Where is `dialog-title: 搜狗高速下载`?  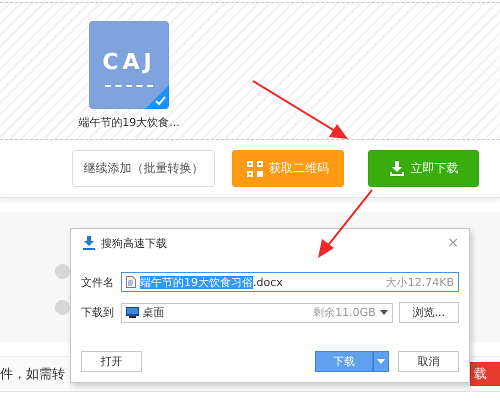
dialog-title: 搜狗高速下载 is located at coordinates (134, 243).